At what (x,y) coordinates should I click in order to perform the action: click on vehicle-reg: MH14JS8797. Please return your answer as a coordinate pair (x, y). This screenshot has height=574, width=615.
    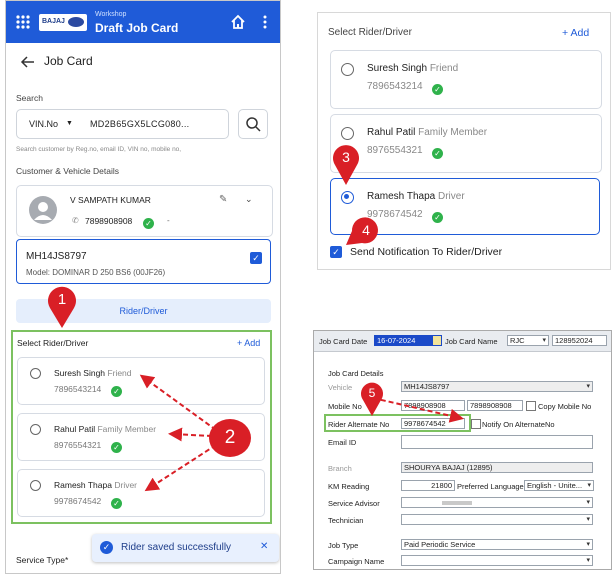
    Looking at the image, I should click on (56, 256).